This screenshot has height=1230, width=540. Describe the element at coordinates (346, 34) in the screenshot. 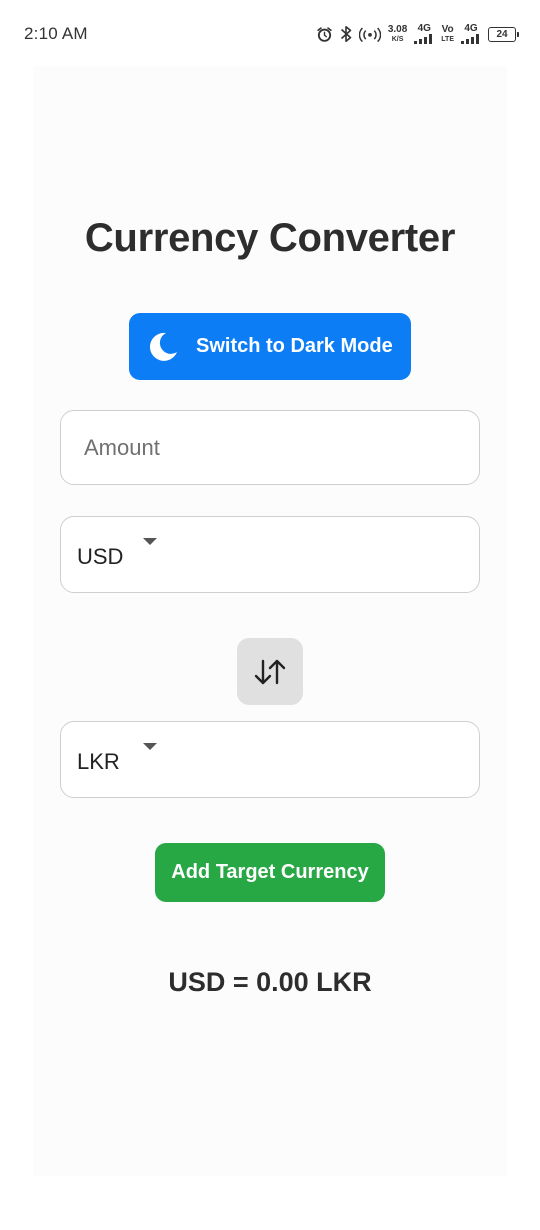

I see `bluetooth-icon` at that location.